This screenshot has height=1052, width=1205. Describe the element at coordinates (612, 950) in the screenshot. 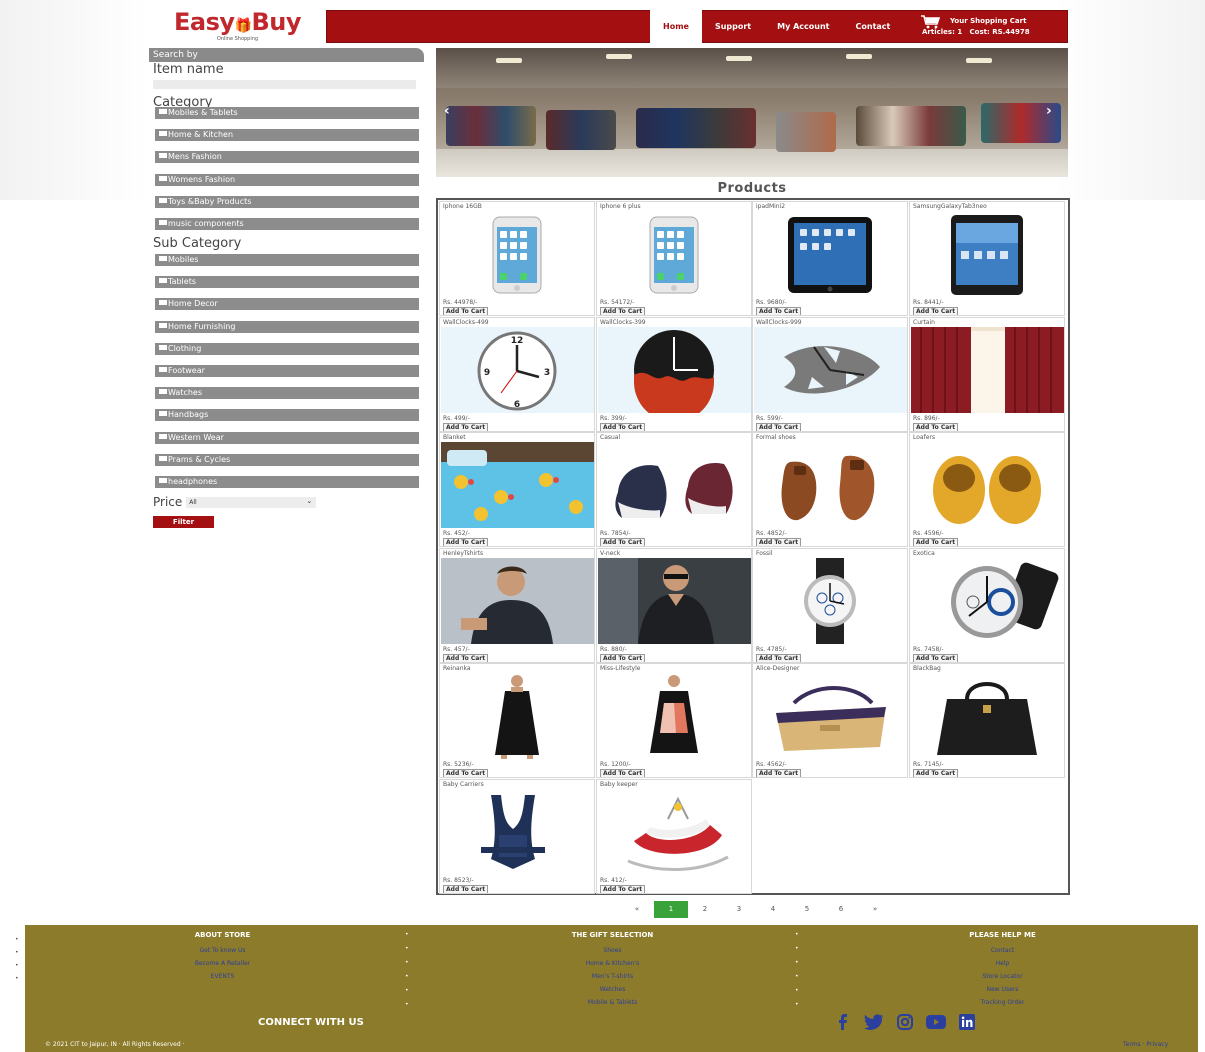

I see `footer-link: Shoes` at that location.